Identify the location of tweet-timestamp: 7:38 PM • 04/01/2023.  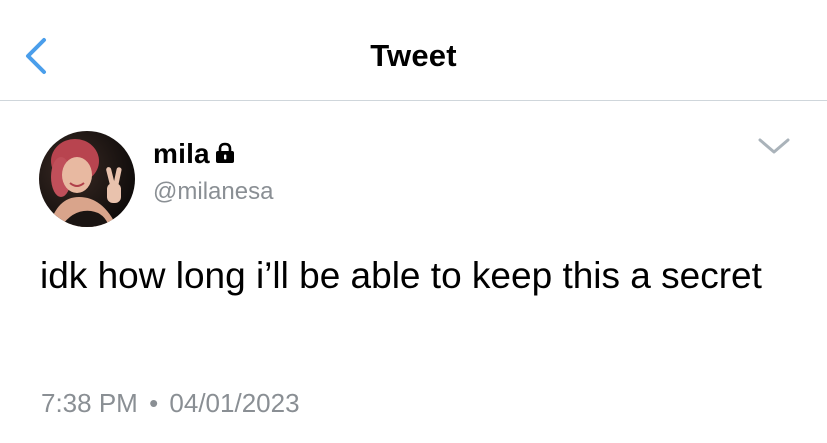
(170, 403).